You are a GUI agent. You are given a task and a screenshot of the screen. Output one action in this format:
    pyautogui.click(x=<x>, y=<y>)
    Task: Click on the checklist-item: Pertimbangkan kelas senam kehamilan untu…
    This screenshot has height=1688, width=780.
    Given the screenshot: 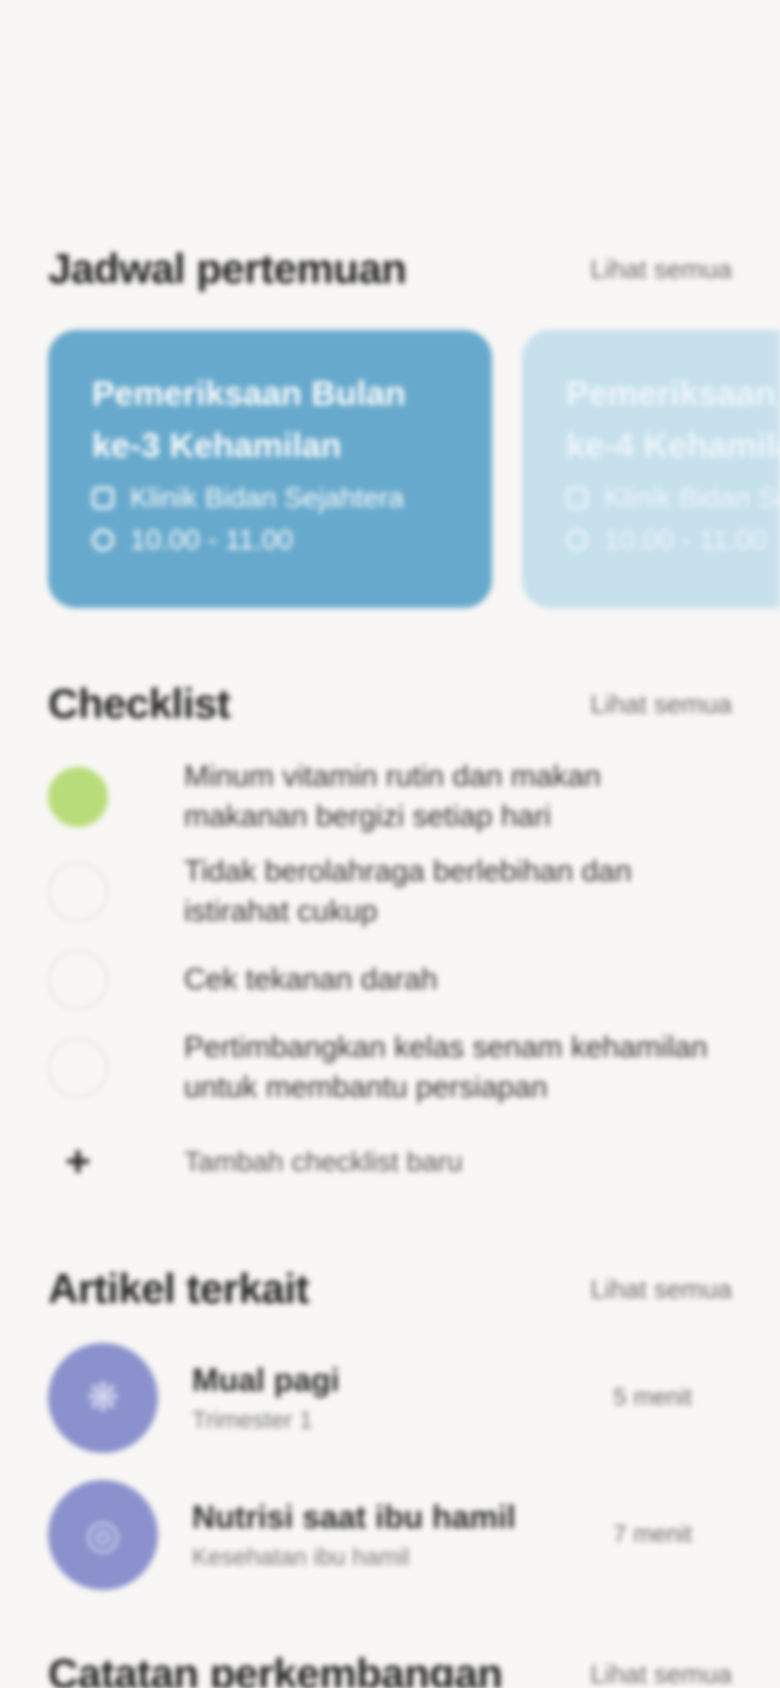 What is the action you would take?
    pyautogui.click(x=390, y=1068)
    